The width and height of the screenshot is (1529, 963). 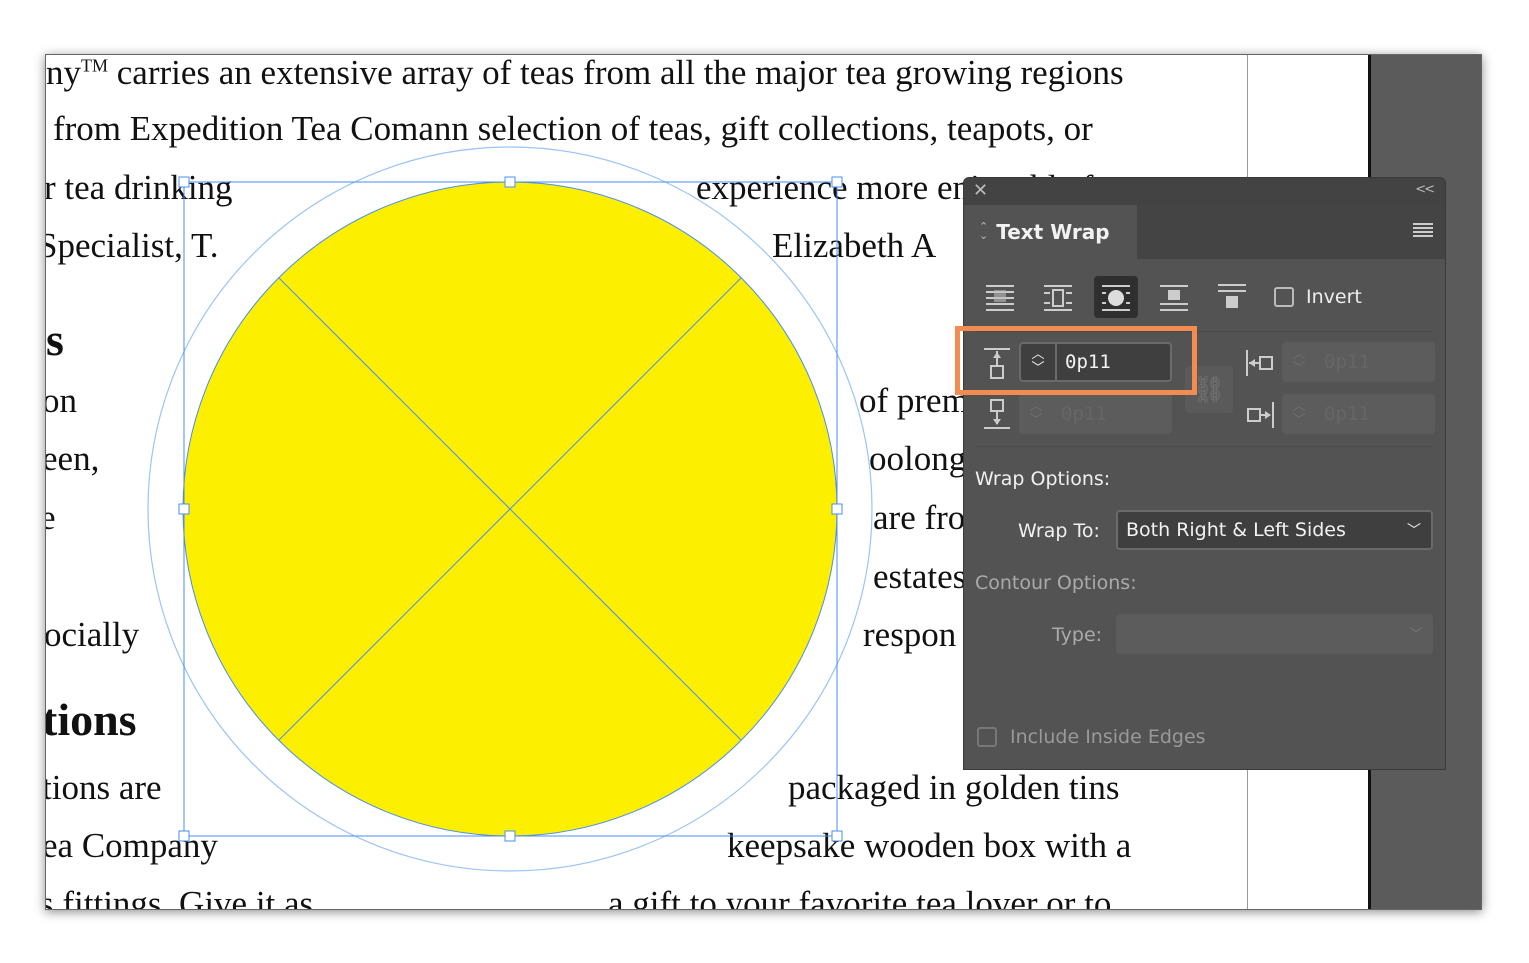 I want to click on tab-text-wrap: ⌃ ⌄ Text Wrap, so click(x=1050, y=232).